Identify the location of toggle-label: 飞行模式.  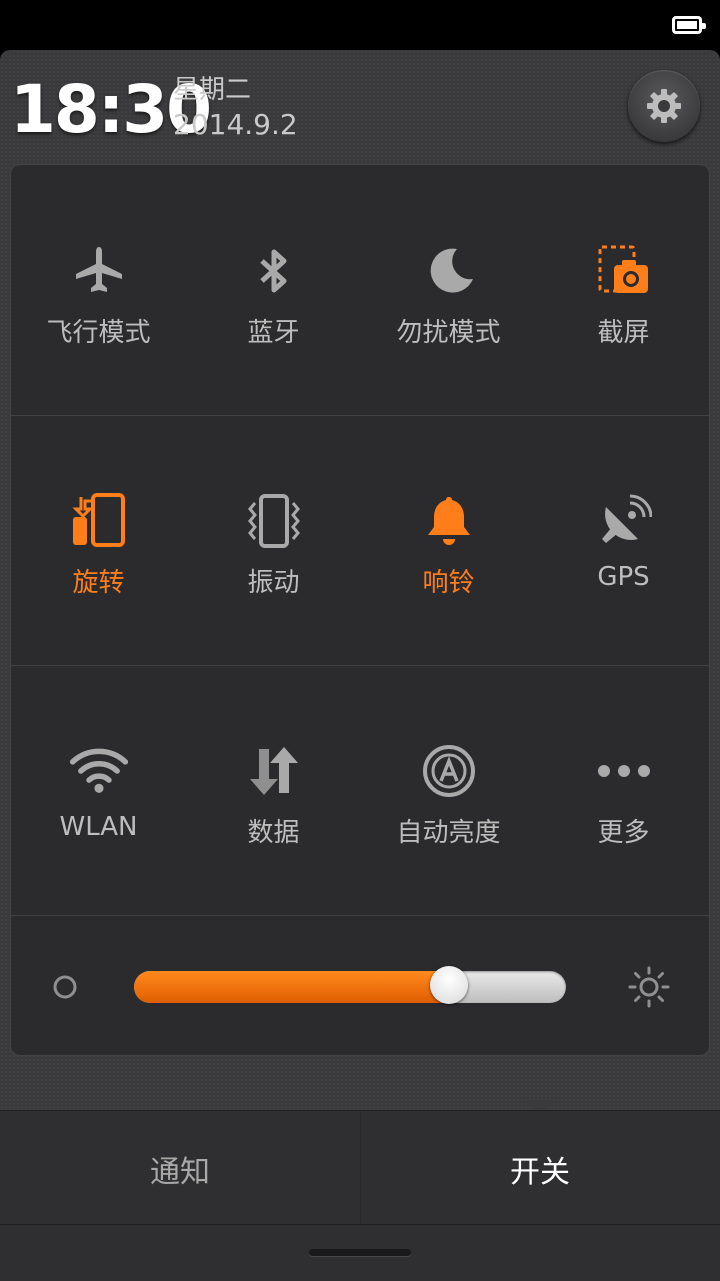
(98, 333).